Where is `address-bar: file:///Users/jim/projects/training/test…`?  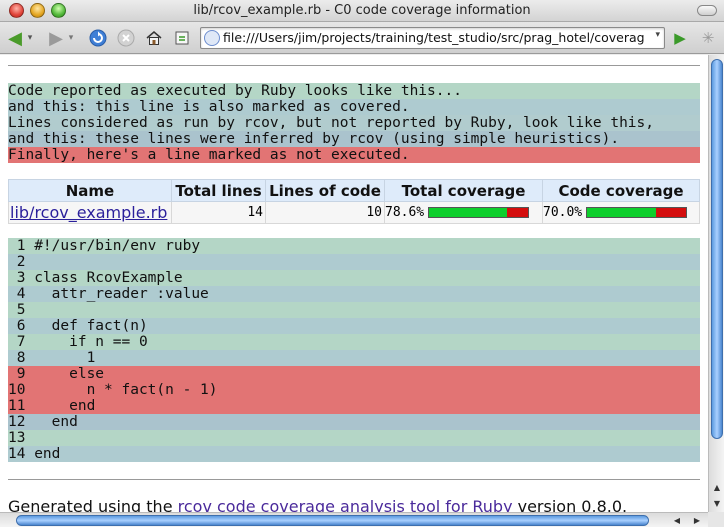
address-bar: file:///Users/jim/projects/training/test… is located at coordinates (432, 38).